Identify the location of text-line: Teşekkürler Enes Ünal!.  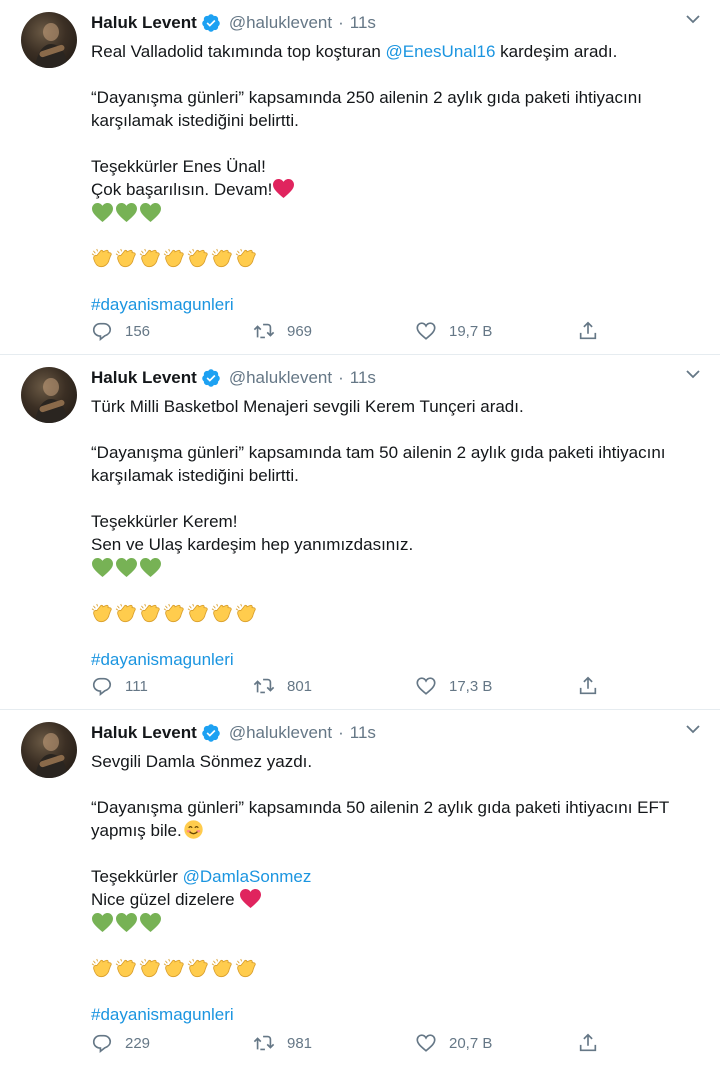
(178, 166).